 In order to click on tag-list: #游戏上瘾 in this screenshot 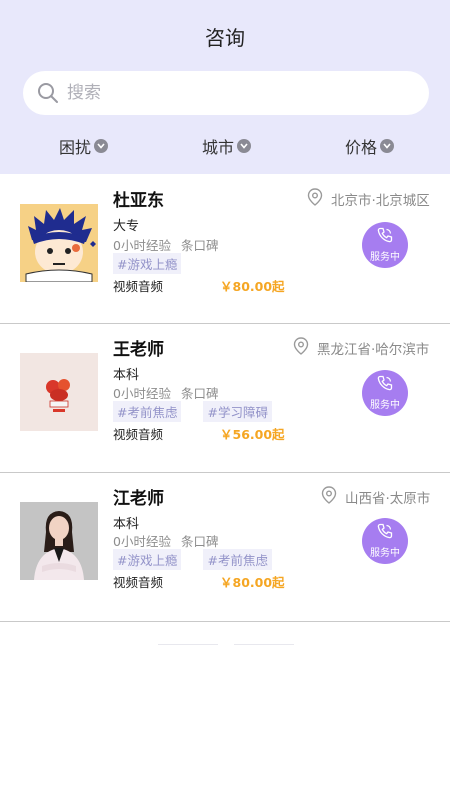, I will do `click(158, 263)`.